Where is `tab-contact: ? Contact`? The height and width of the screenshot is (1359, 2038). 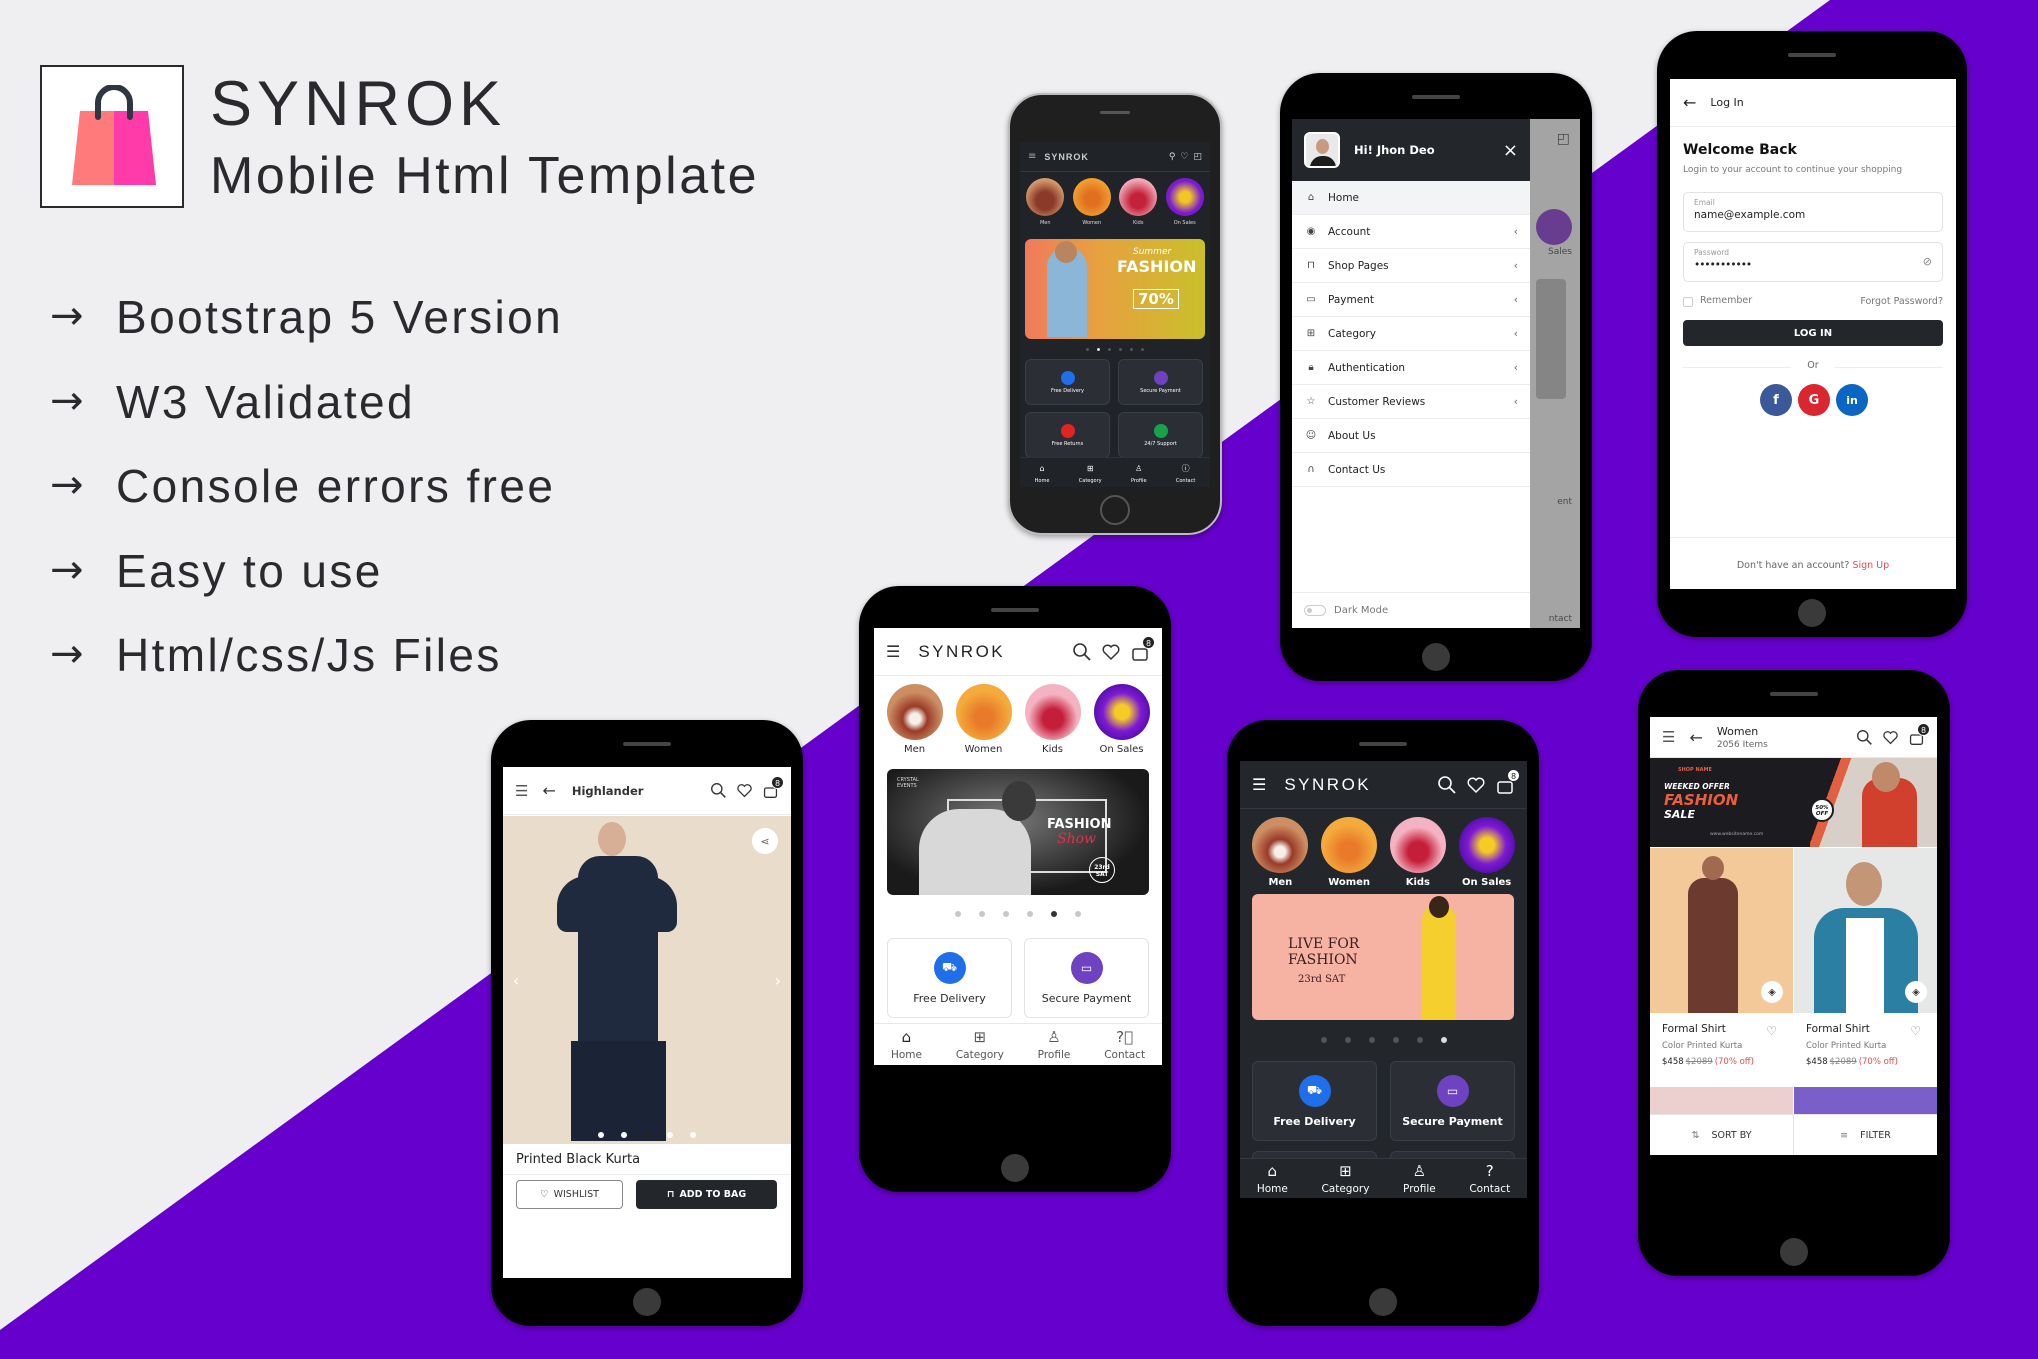
tab-contact: ? Contact is located at coordinates (1489, 1179).